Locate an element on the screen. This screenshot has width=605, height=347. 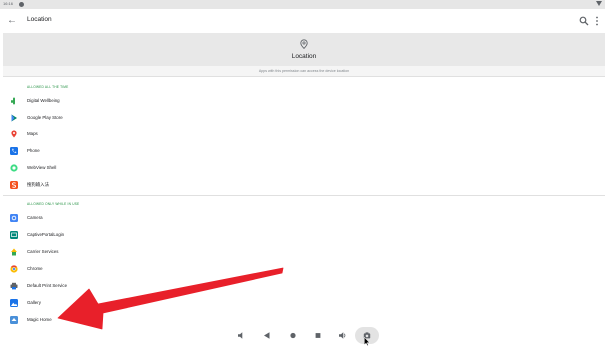
home-circle-icon is located at coordinates (293, 335).